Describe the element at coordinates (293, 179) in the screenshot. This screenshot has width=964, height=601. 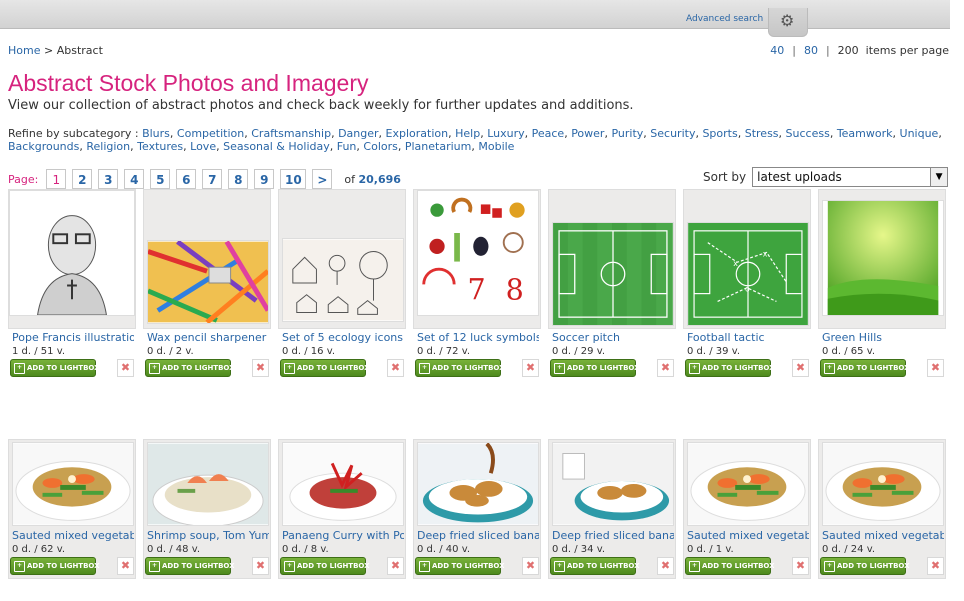
I see `page-link: 10` at that location.